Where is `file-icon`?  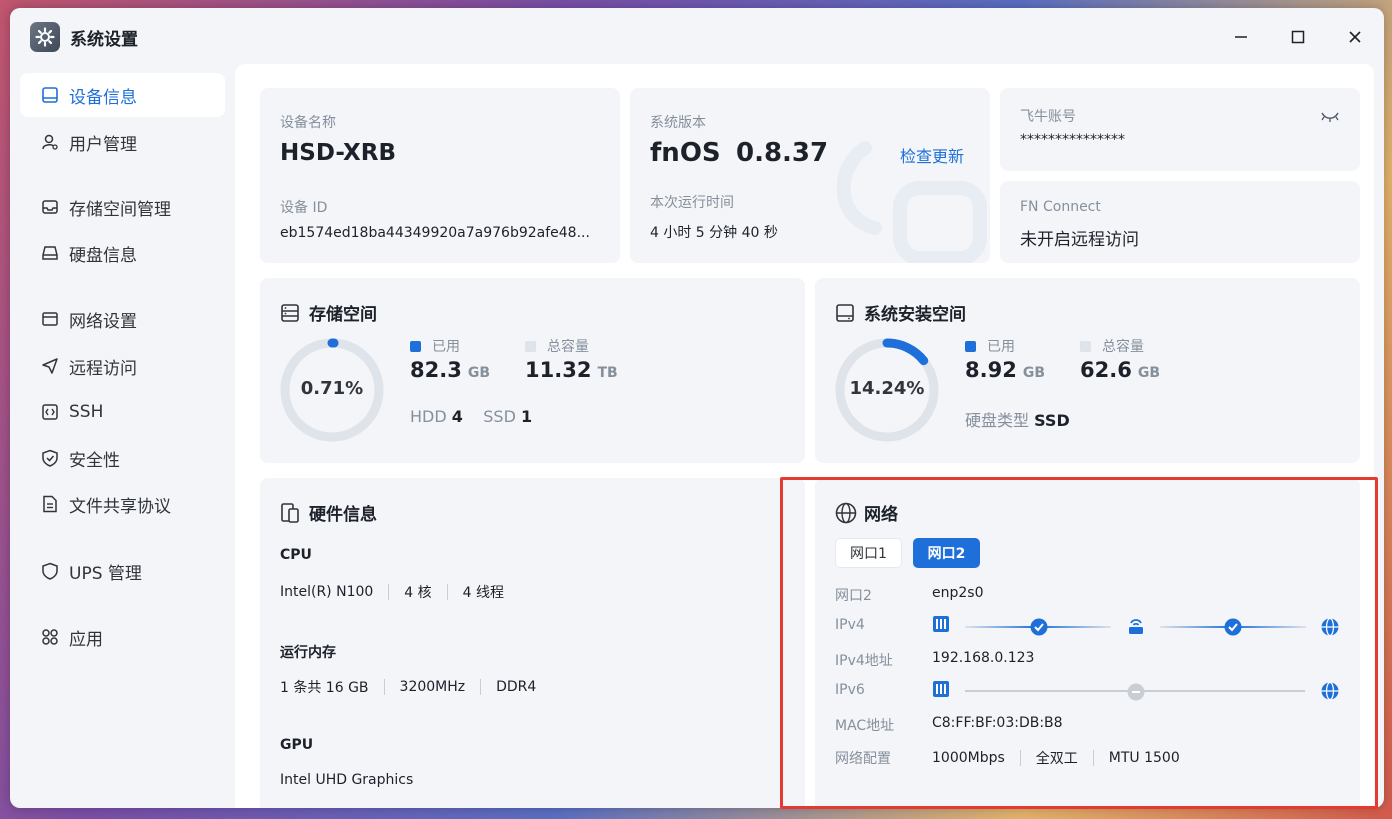 file-icon is located at coordinates (50, 504).